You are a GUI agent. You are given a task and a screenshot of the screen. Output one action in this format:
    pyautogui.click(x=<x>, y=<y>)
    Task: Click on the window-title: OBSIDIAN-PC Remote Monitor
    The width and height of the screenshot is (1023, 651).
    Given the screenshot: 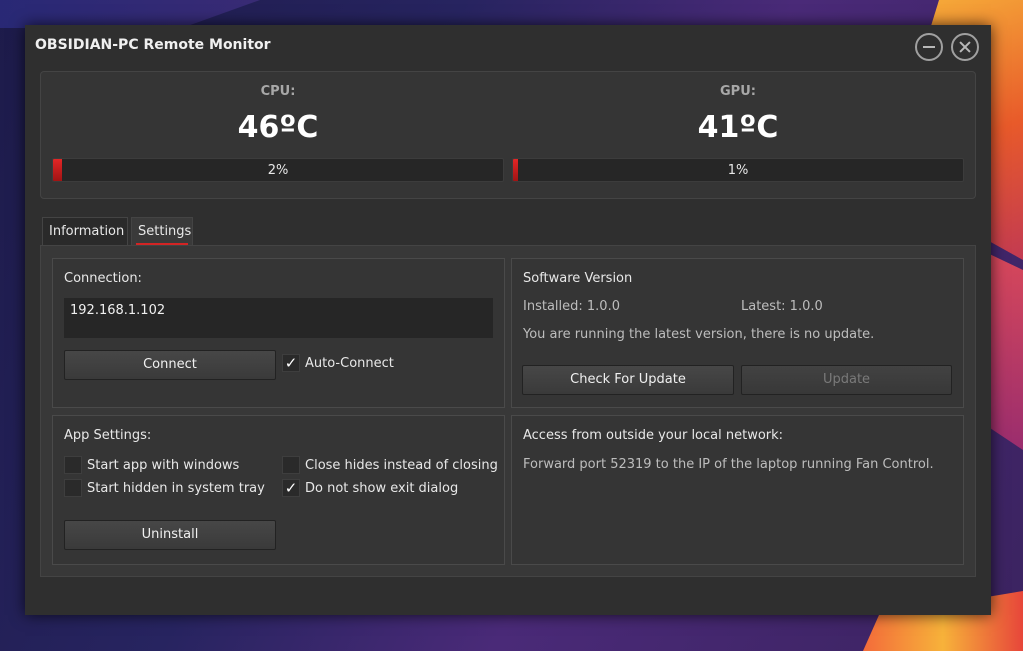 What is the action you would take?
    pyautogui.click(x=153, y=45)
    